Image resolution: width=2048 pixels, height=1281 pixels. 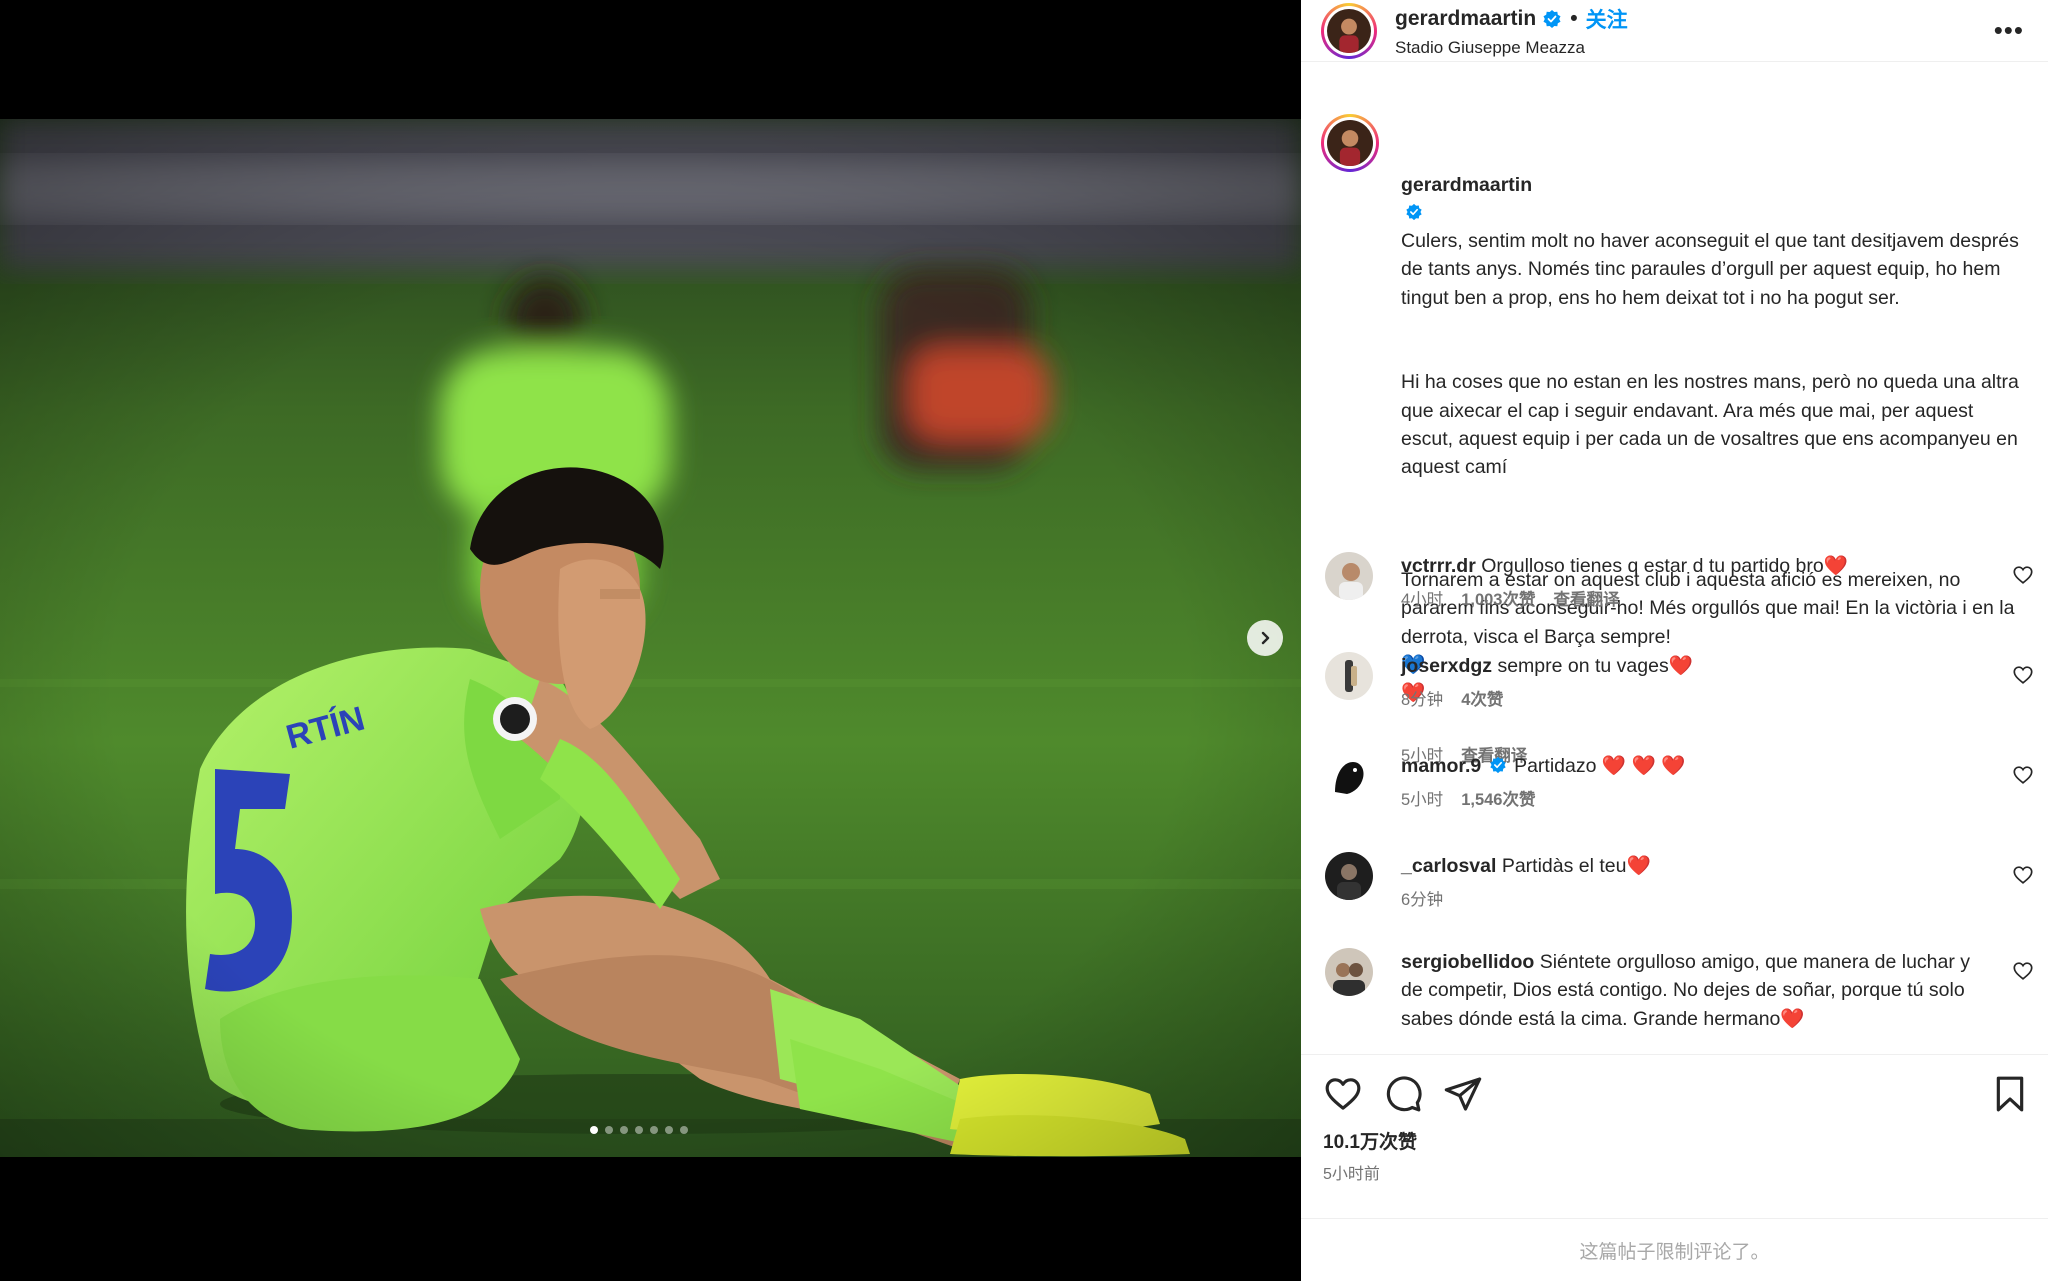 What do you see at coordinates (1694, 598) in the screenshot?
I see `comment-meta: 4小时 1,003次赞 查看翻译` at bounding box center [1694, 598].